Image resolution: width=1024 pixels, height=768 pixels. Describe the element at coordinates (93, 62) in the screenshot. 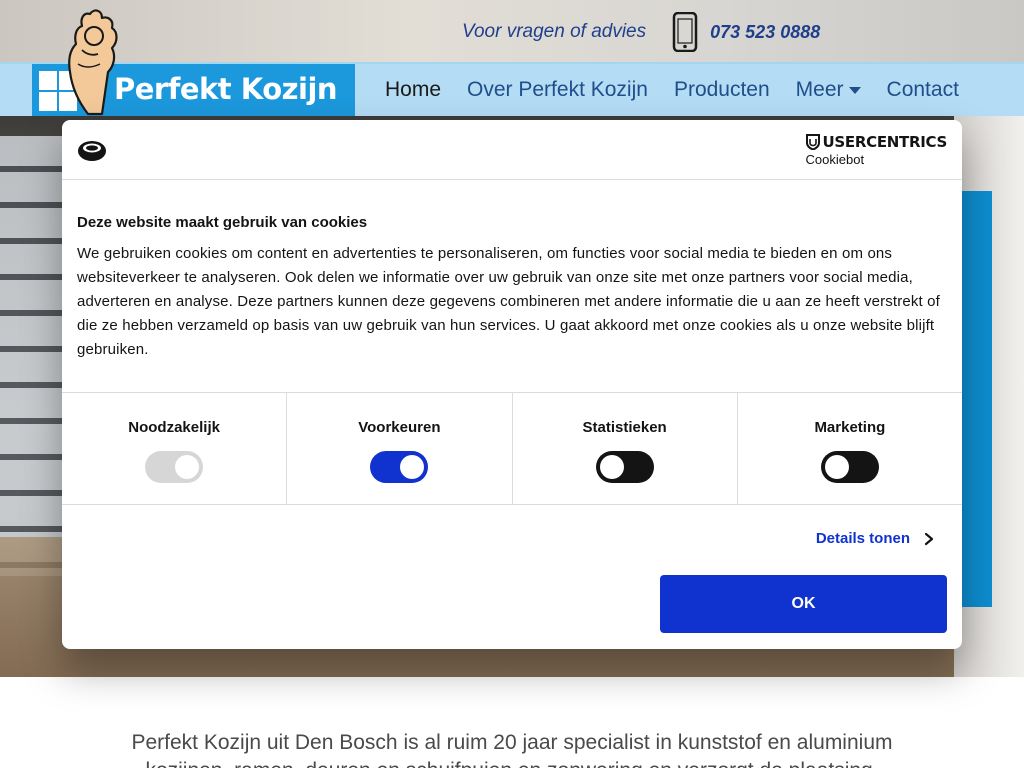

I see `ok-hand-icon` at that location.